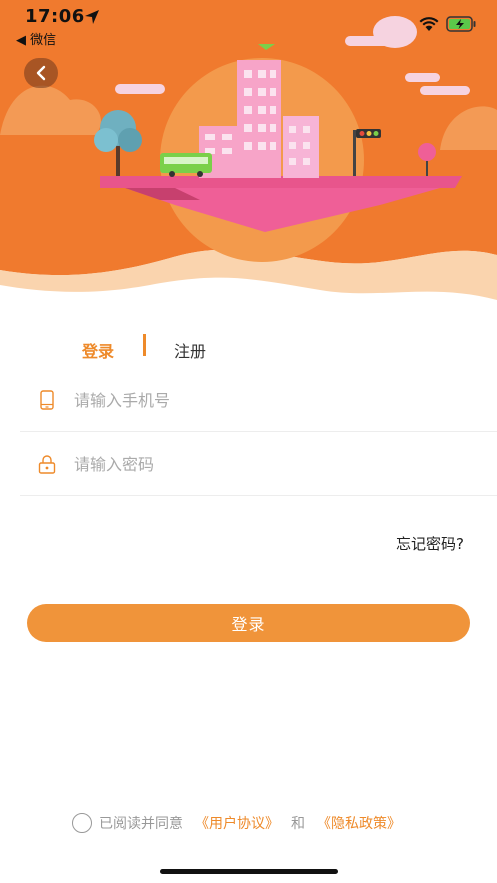 This screenshot has width=497, height=883. I want to click on status-time: 17:06, so click(55, 16).